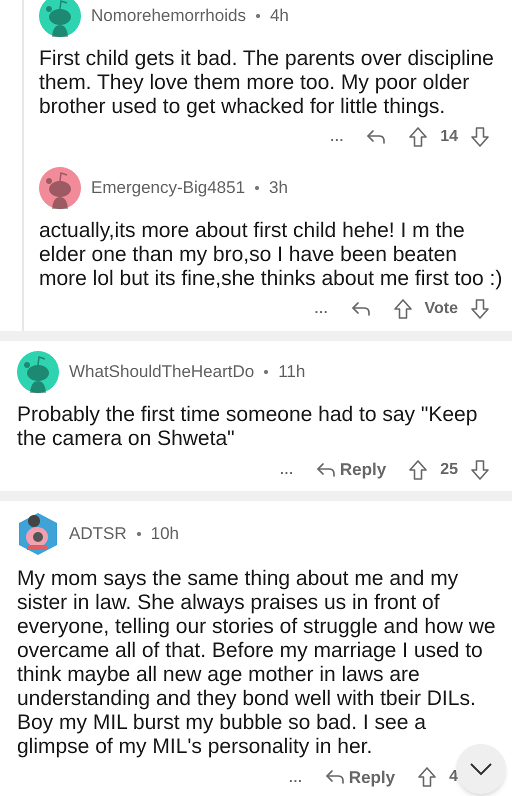 This screenshot has height=796, width=512. What do you see at coordinates (271, 255) in the screenshot?
I see `comment-text: actually,its more about first child hehe! I m the elder one than my bro,so I have been beaten more lol but its fine,she thinks about me first too :)` at bounding box center [271, 255].